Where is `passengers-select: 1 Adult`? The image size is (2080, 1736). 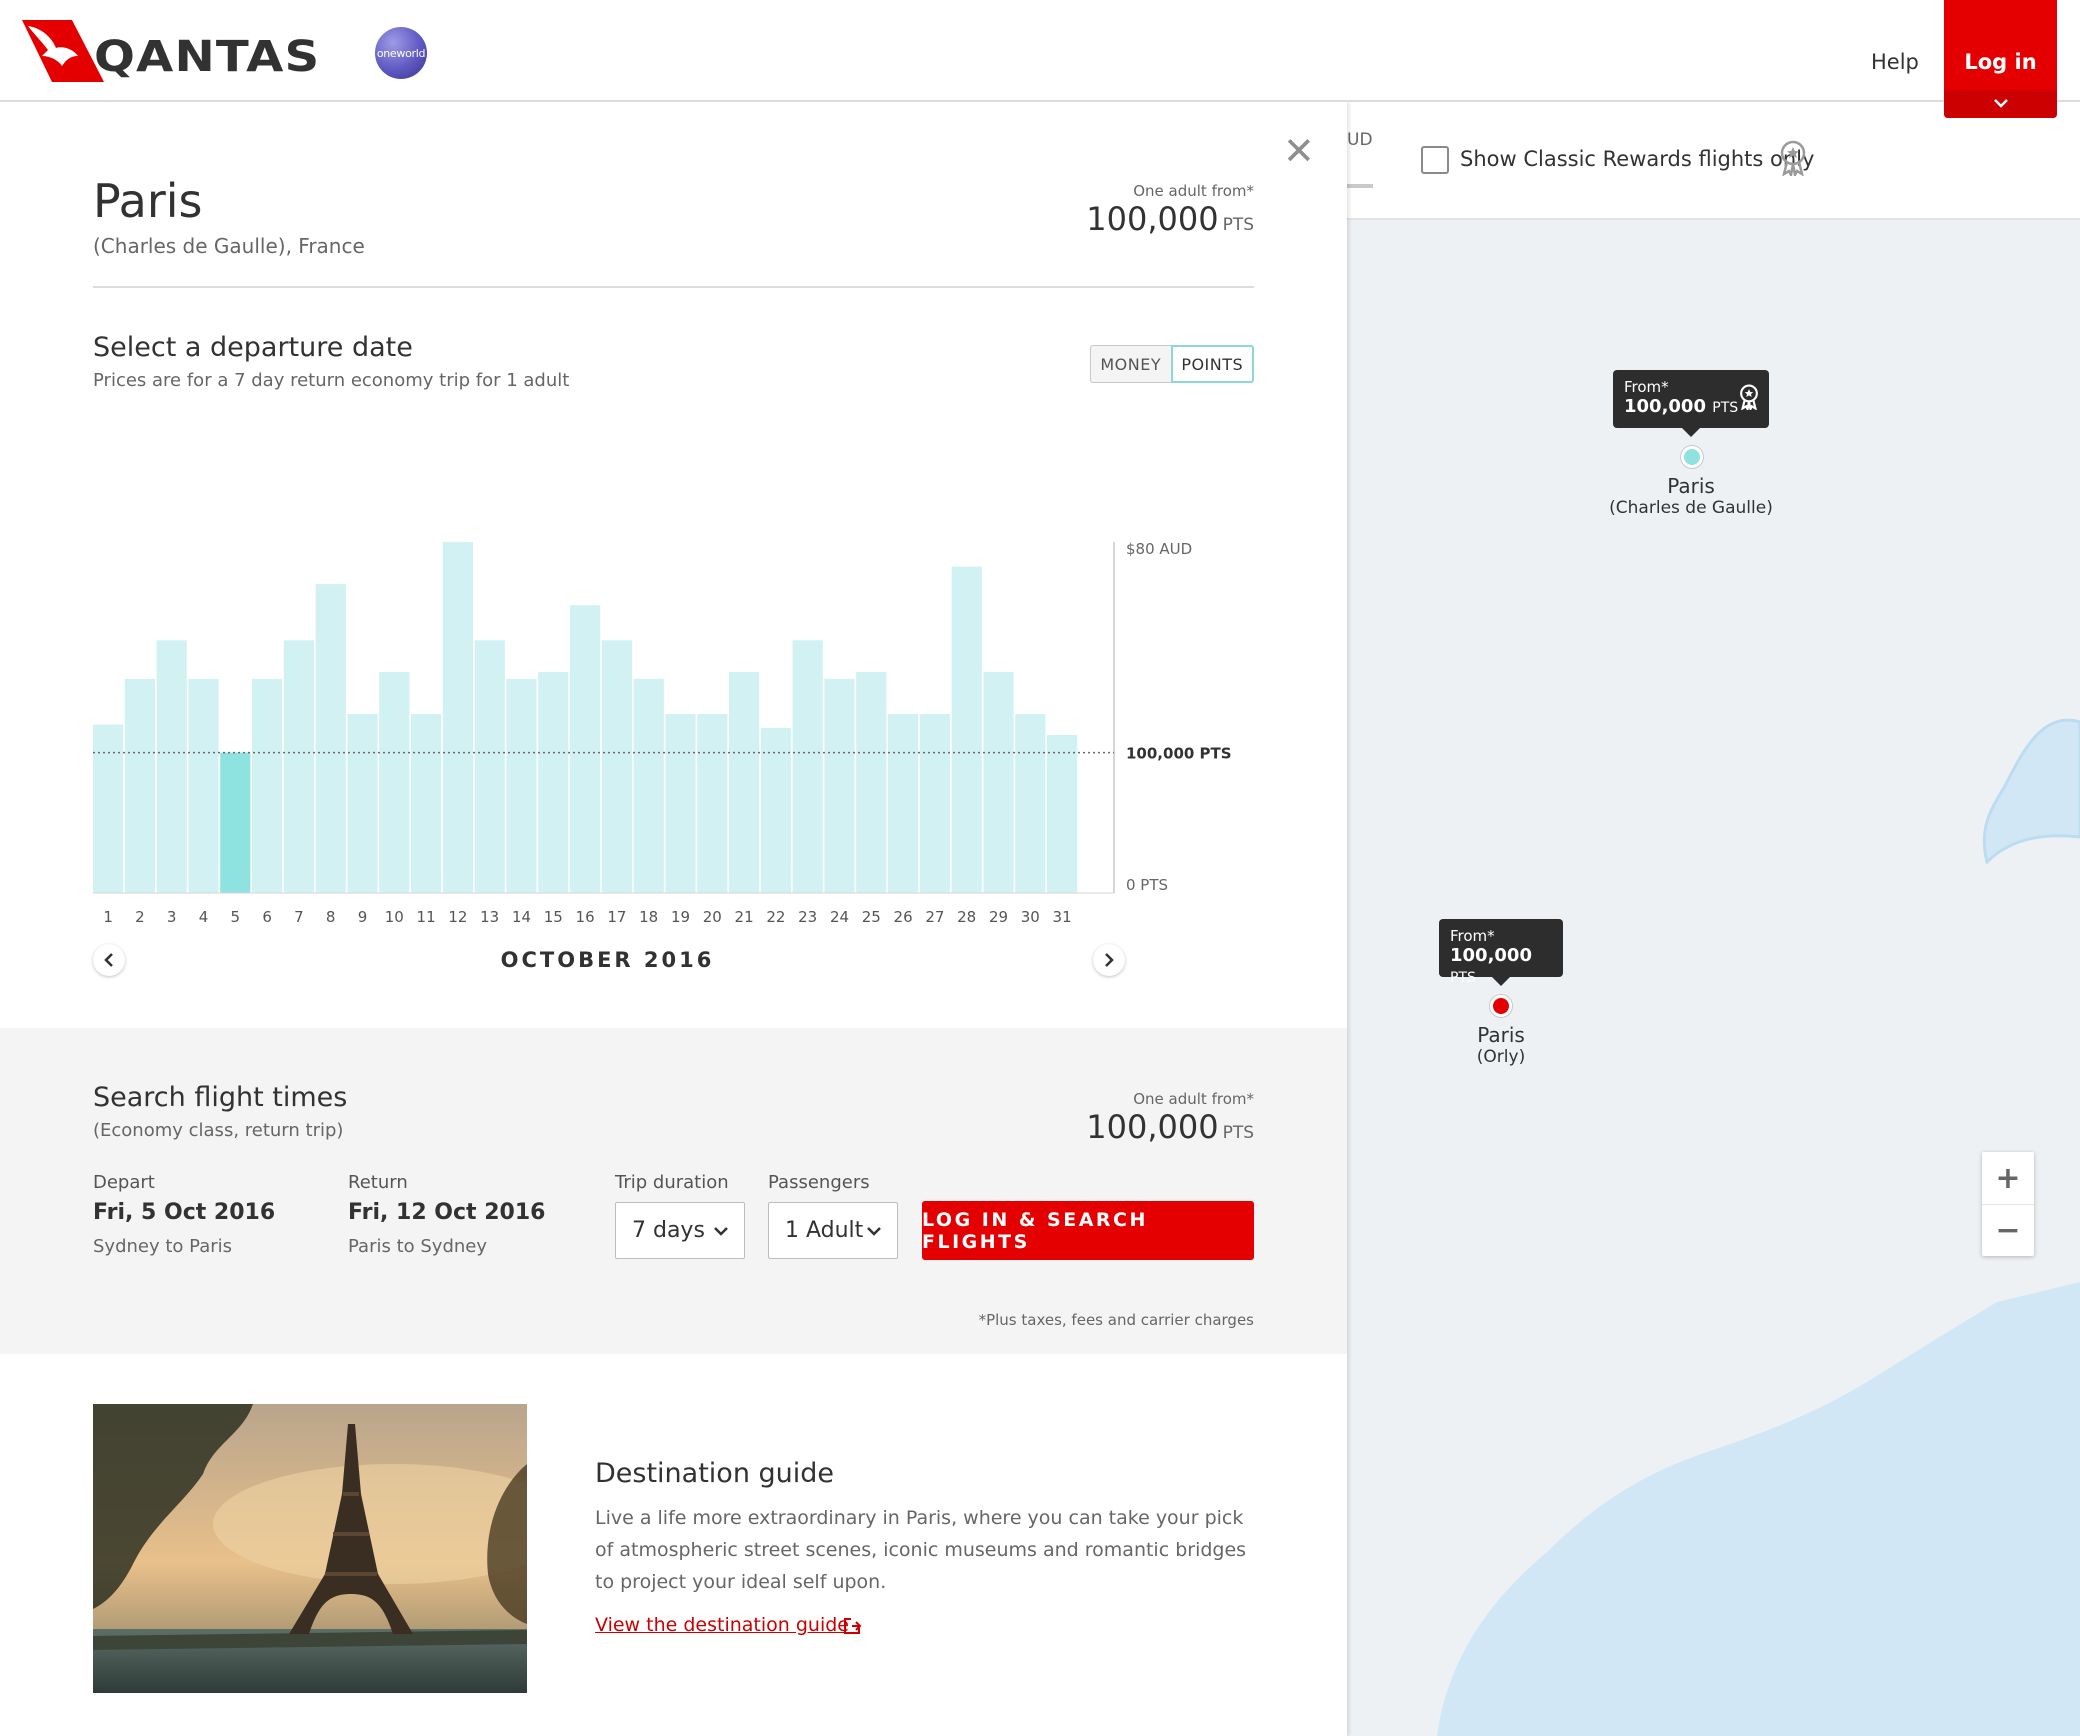 passengers-select: 1 Adult is located at coordinates (833, 1230).